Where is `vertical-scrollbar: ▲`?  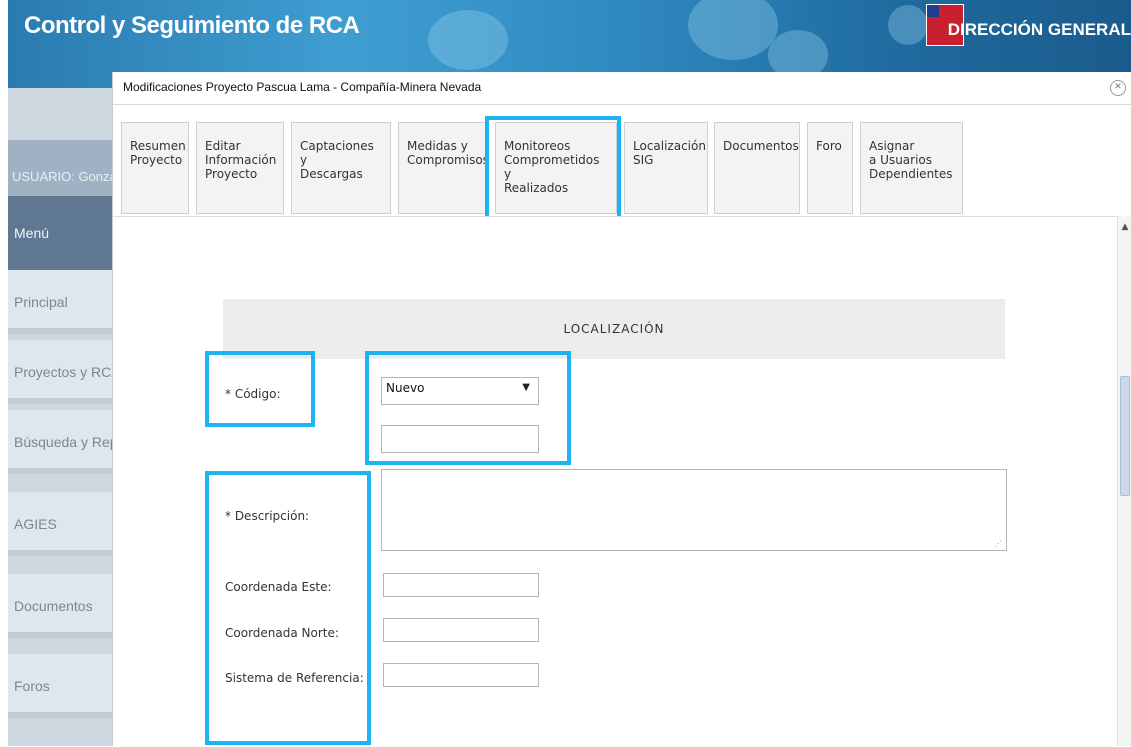
vertical-scrollbar: ▲ is located at coordinates (1124, 481).